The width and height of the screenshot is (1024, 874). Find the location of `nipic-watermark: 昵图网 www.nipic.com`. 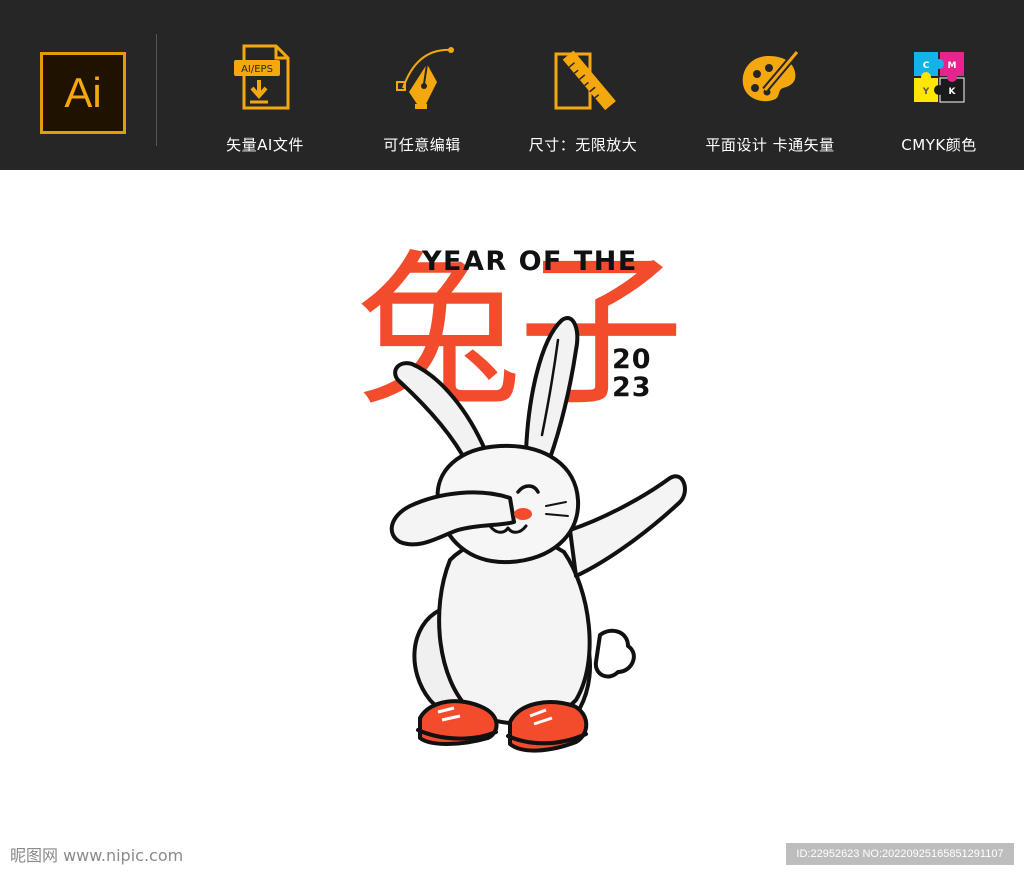

nipic-watermark: 昵图网 www.nipic.com is located at coordinates (97, 855).